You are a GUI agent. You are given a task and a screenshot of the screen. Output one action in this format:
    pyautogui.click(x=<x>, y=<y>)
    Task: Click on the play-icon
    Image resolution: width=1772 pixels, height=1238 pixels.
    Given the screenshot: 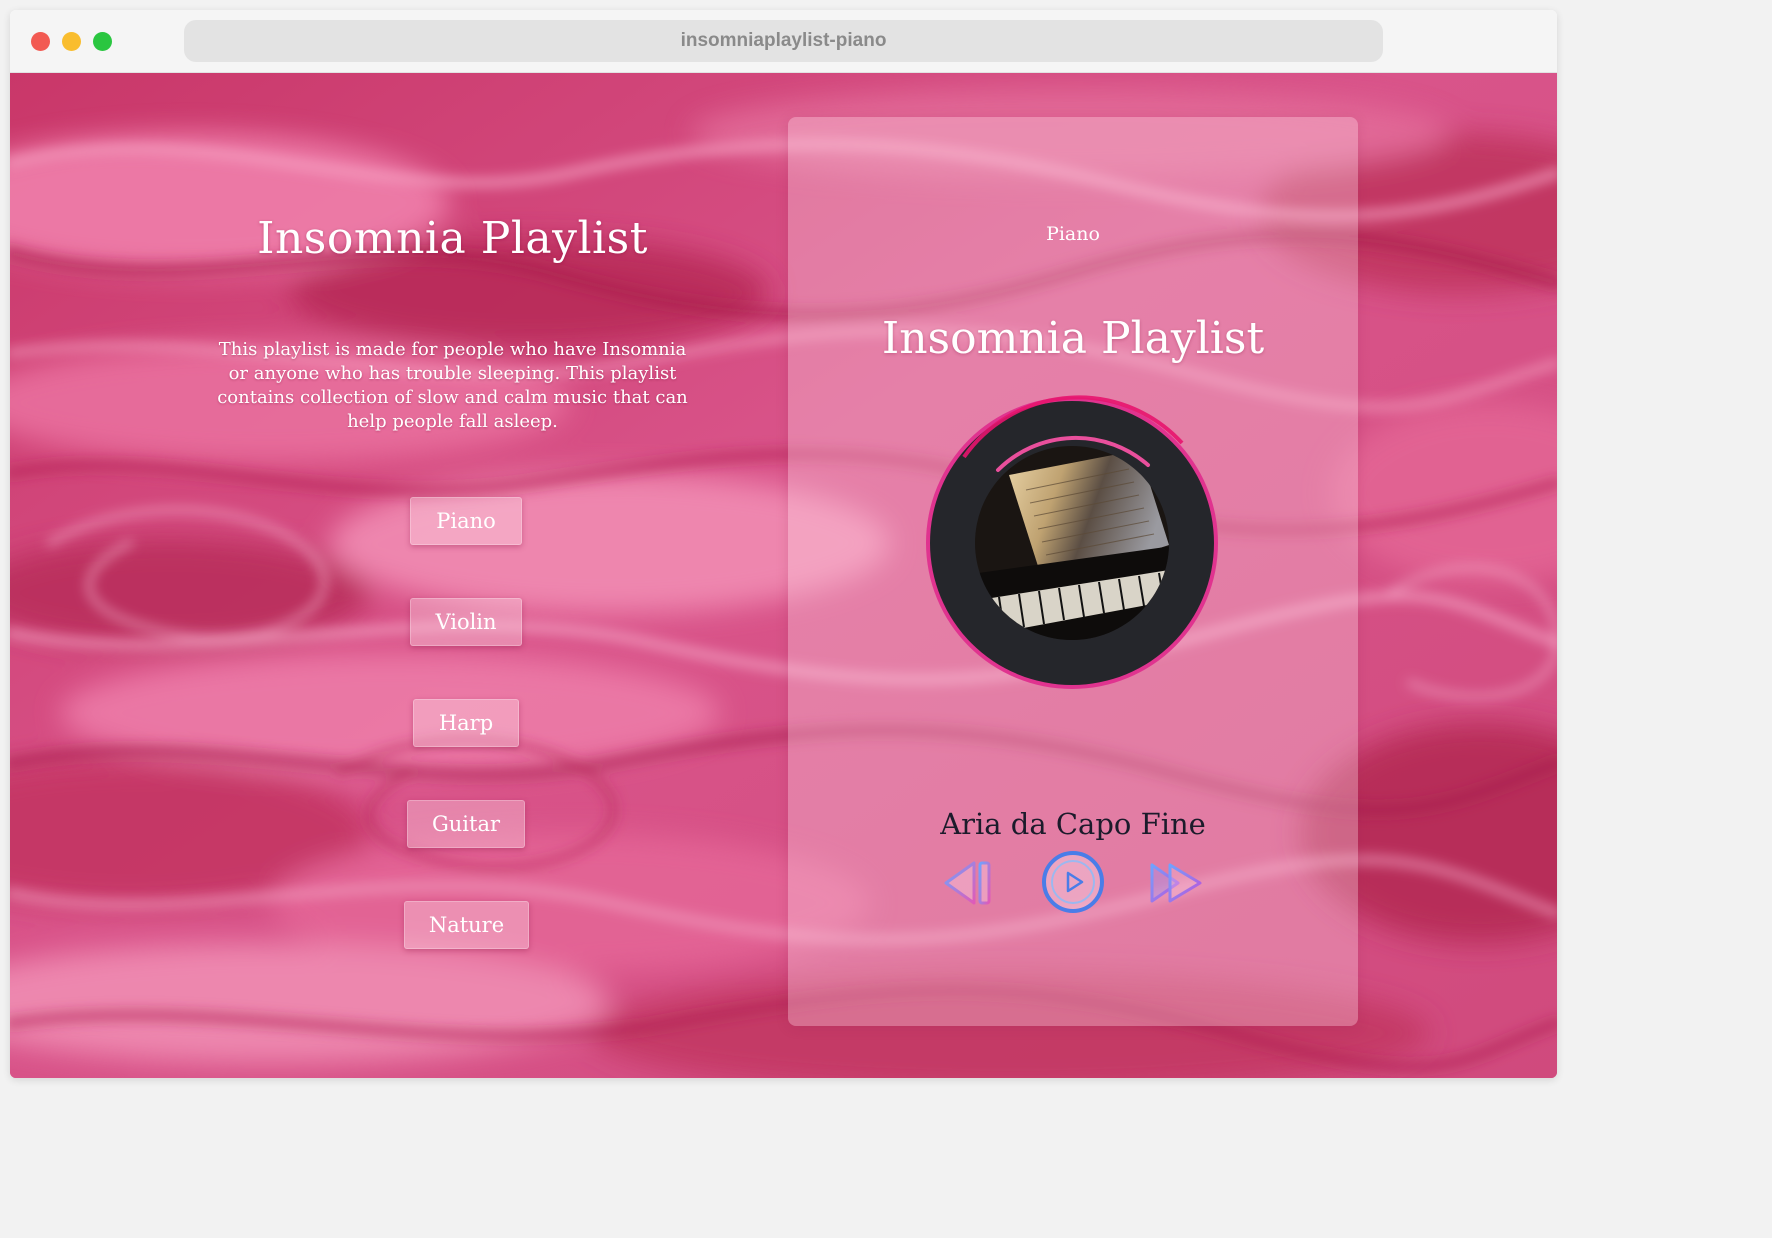 What is the action you would take?
    pyautogui.click(x=1073, y=882)
    